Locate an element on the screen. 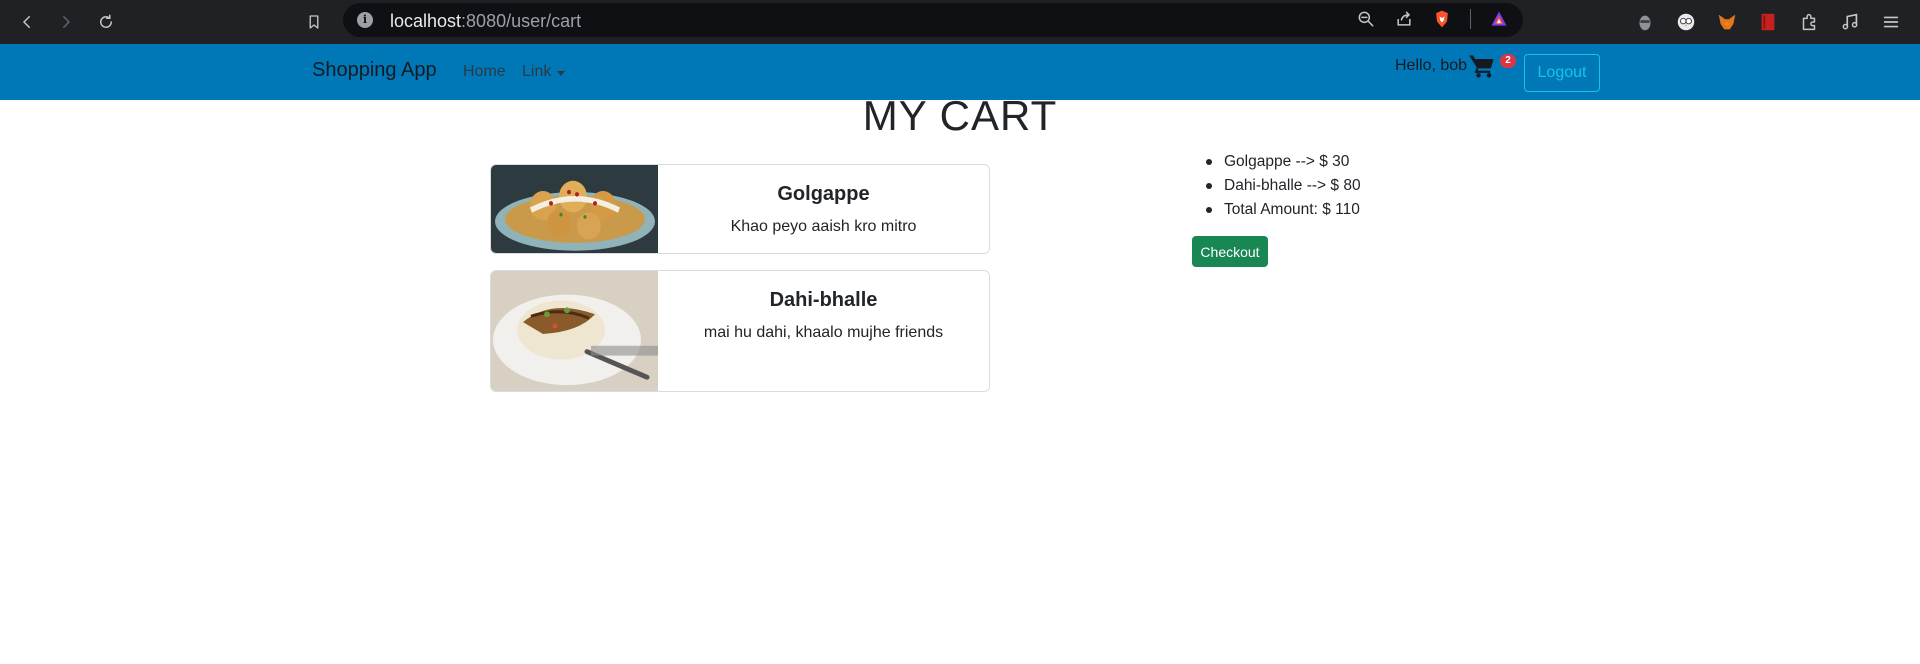 The image size is (1920, 664). logout-button: Logout is located at coordinates (1562, 73).